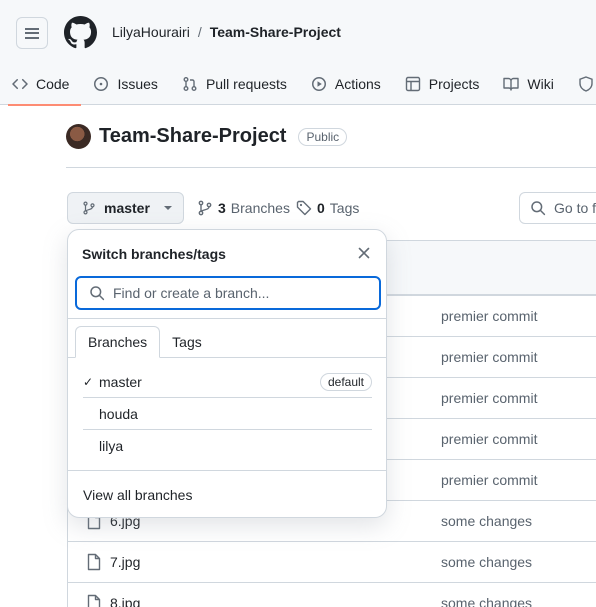 This screenshot has width=596, height=607. I want to click on branches-link: 3 Branches, so click(243, 208).